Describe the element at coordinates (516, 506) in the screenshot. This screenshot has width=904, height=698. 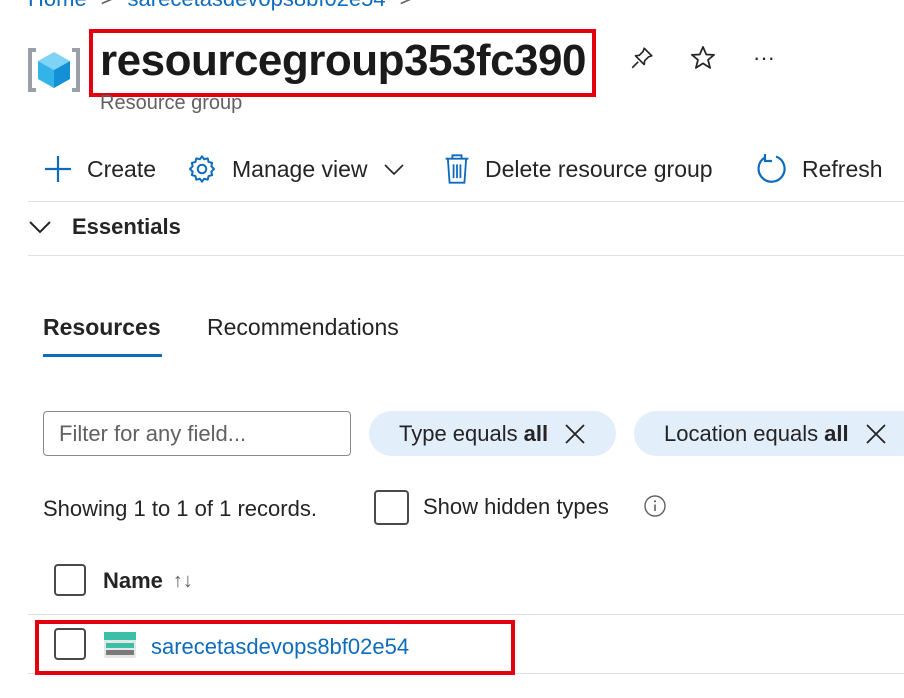
I see `show-hidden-types-label: Show hidden types` at that location.